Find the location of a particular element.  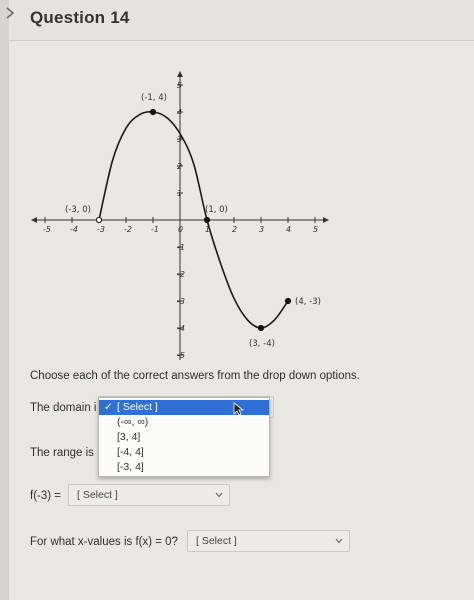

mouse-cursor-icon is located at coordinates (239, 409).